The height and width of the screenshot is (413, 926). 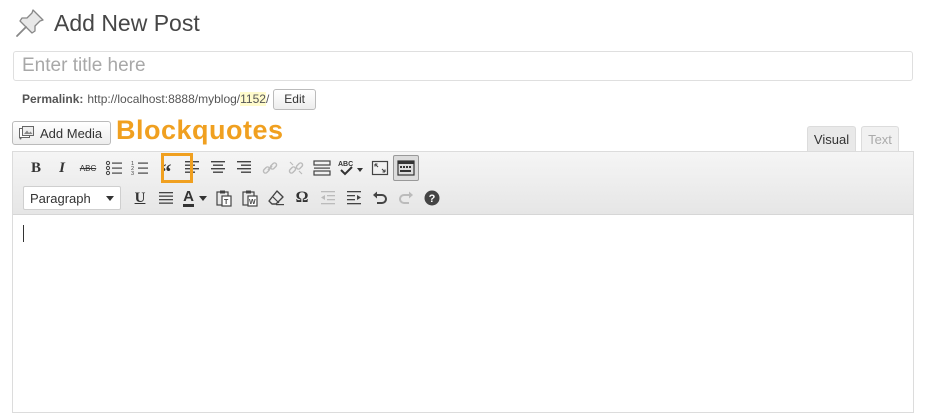 I want to click on help-icon: ?, so click(x=432, y=198).